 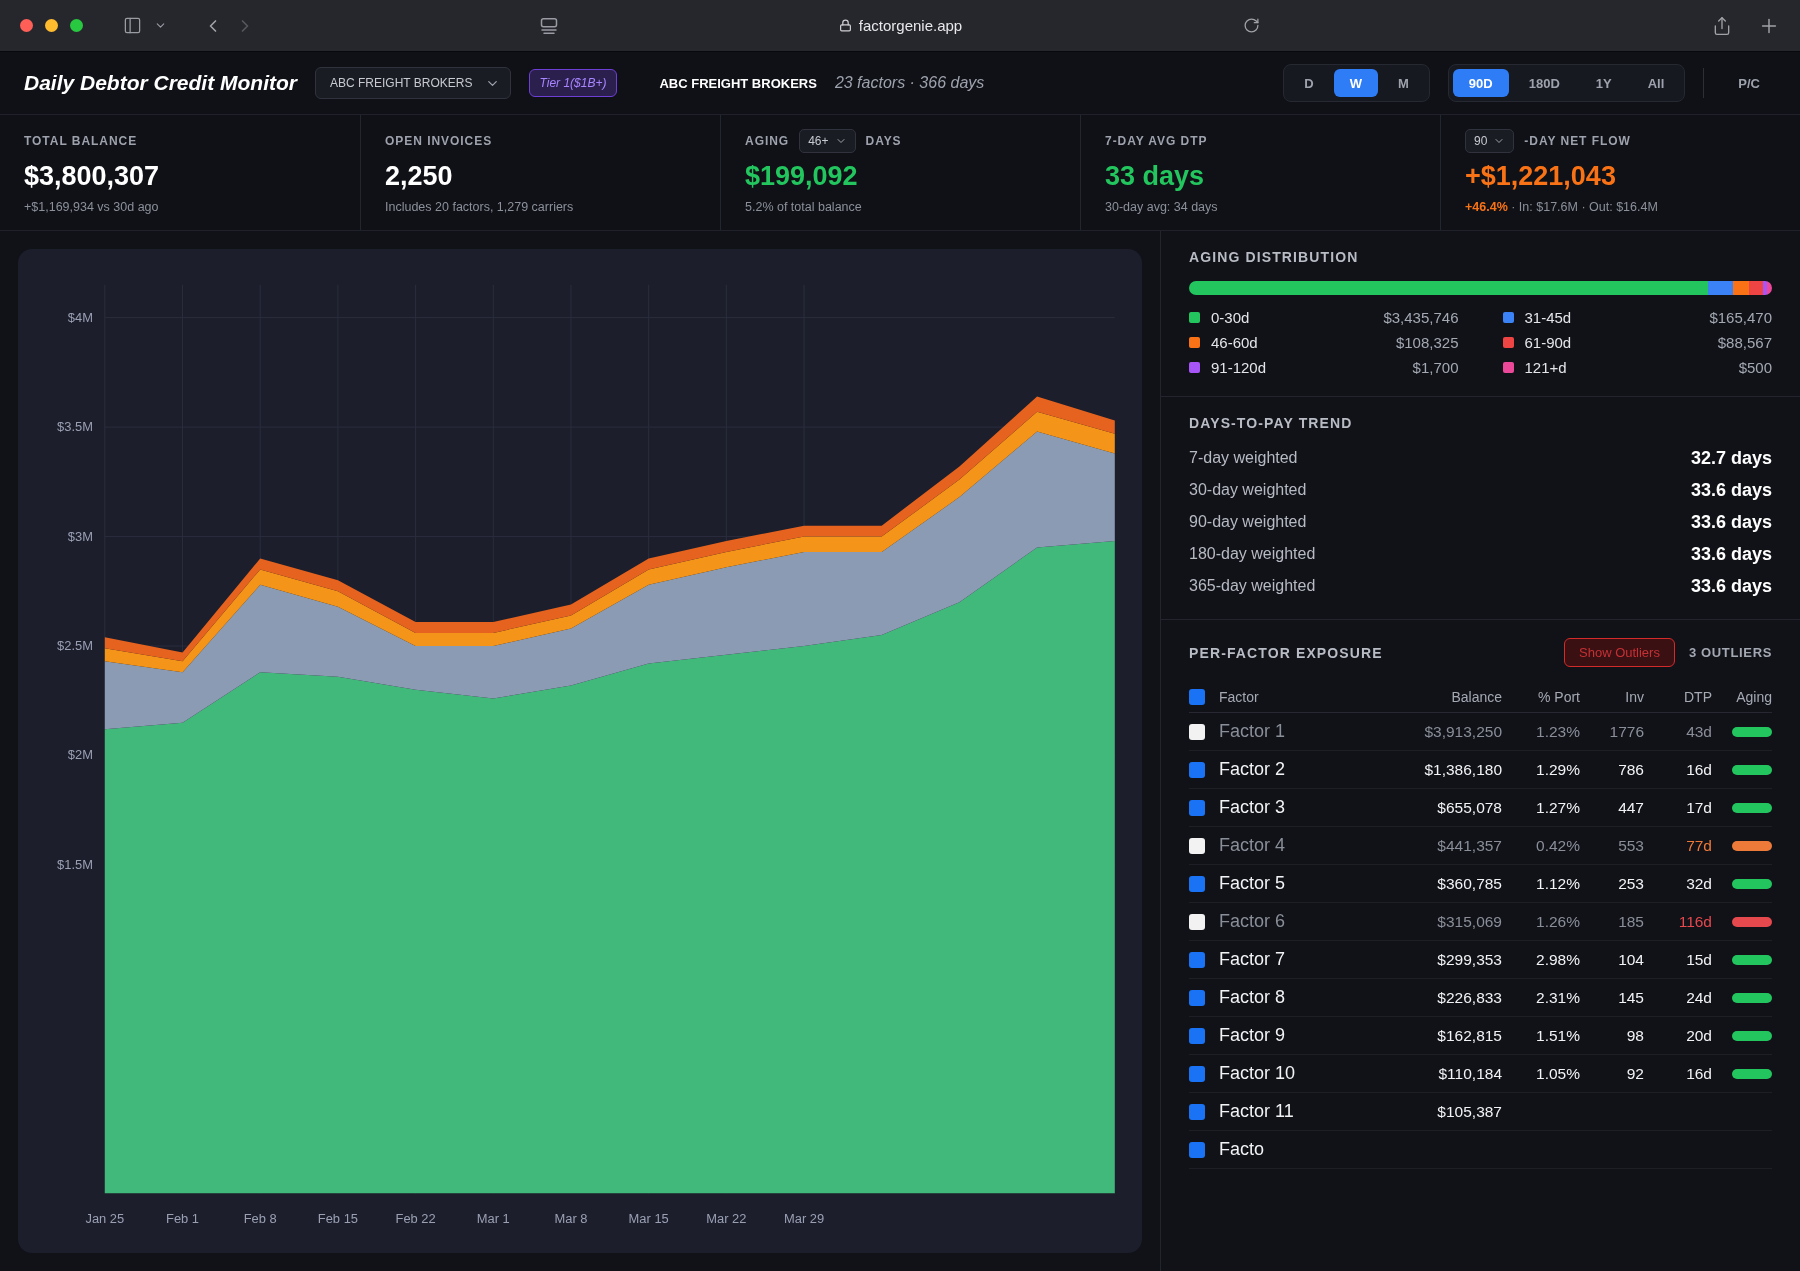 What do you see at coordinates (1469, 997) in the screenshot?
I see `balance-cell-text: $226,833` at bounding box center [1469, 997].